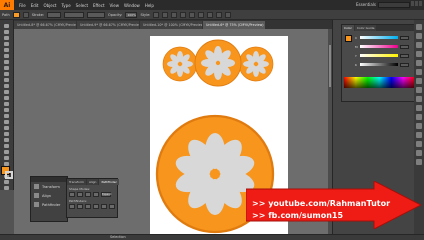 This screenshot has height=240, width=424. What do you see at coordinates (6, 133) in the screenshot?
I see `mesh-tool-icon` at bounding box center [6, 133].